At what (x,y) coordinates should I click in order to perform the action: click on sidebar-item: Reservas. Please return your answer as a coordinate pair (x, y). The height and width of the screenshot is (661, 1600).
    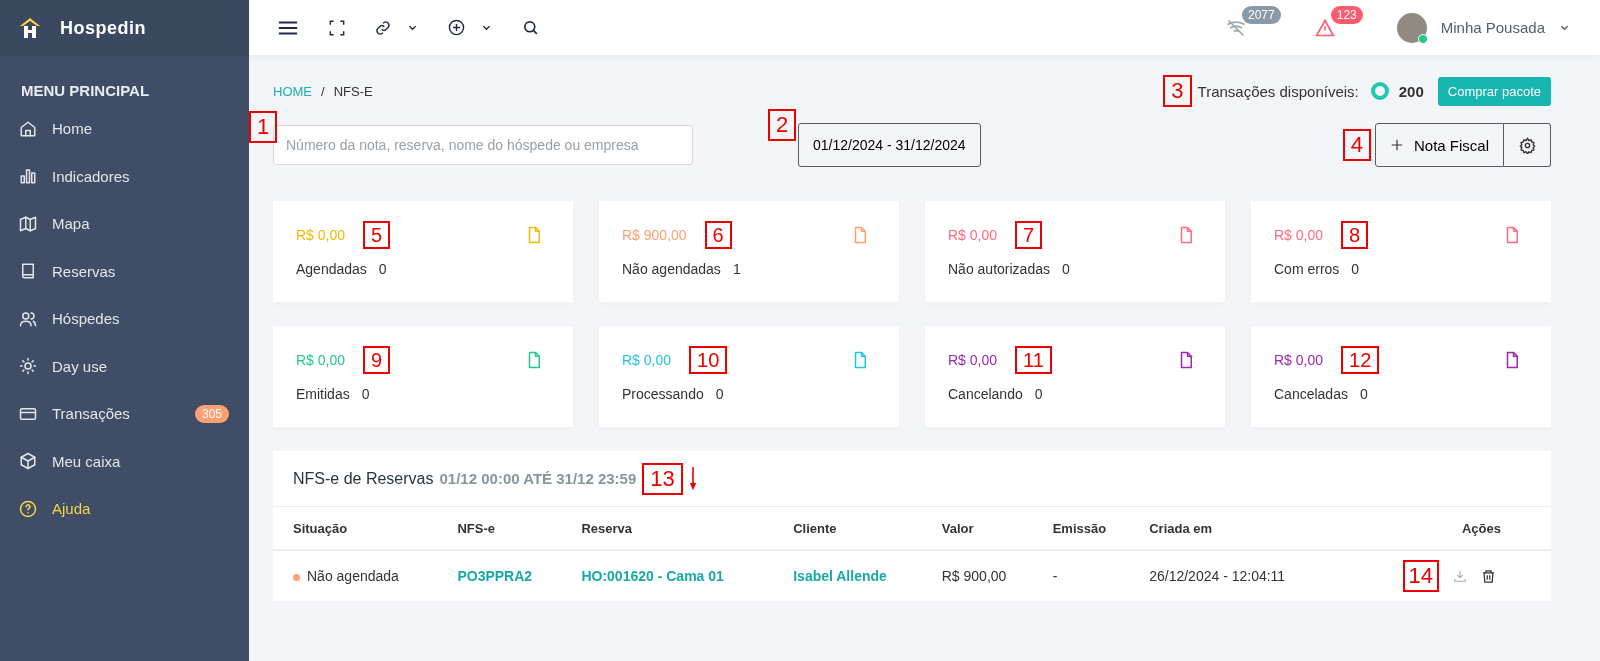
    Looking at the image, I should click on (124, 271).